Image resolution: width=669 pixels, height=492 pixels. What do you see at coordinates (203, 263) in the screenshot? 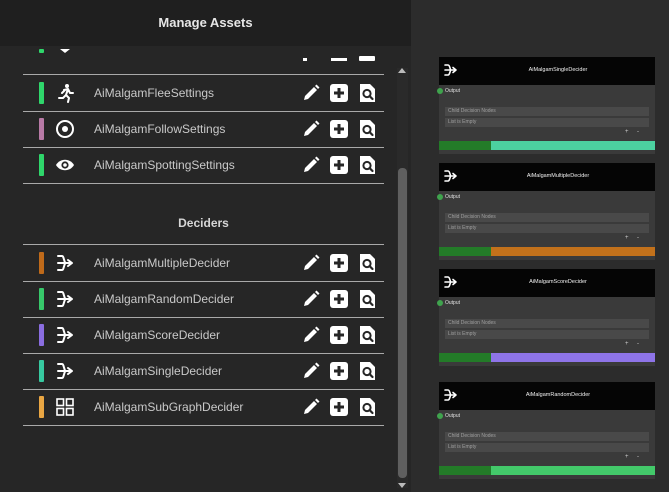
I see `list-item: AiMalgamMultipleDecider` at bounding box center [203, 263].